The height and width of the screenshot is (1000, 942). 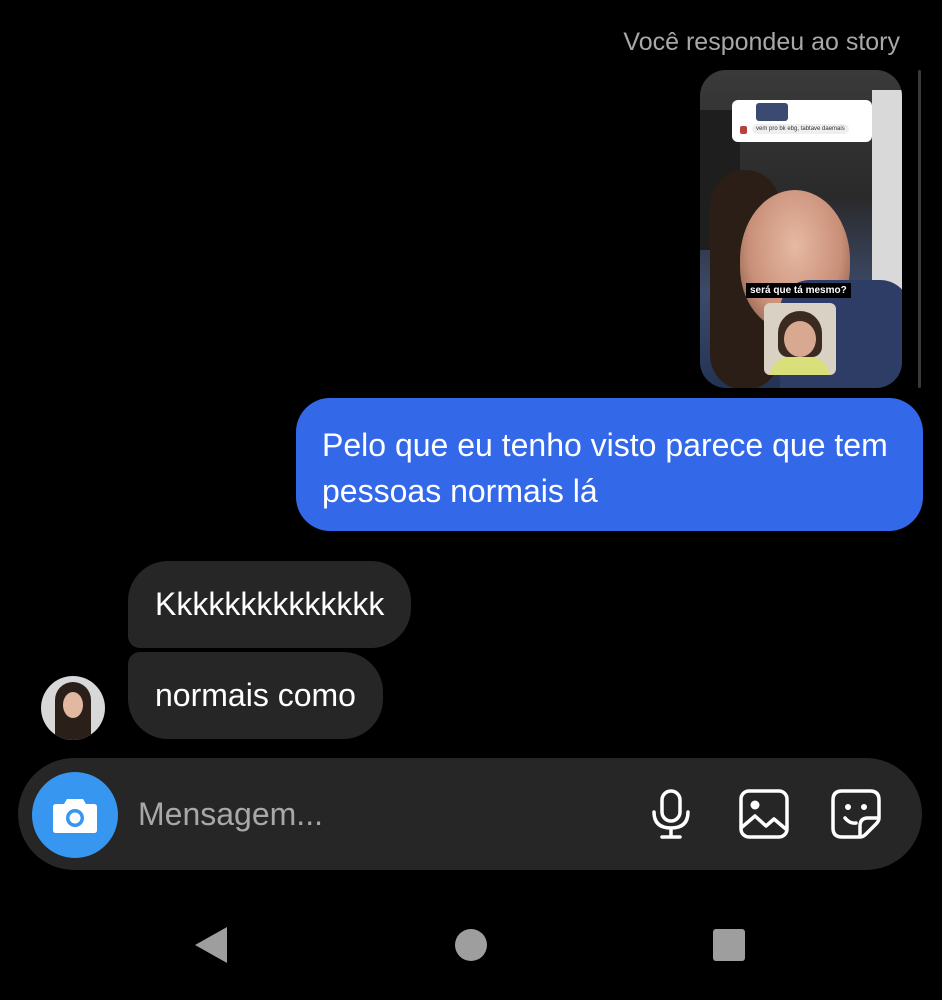 I want to click on incoming-message-bubble: normais como, so click(x=255, y=695).